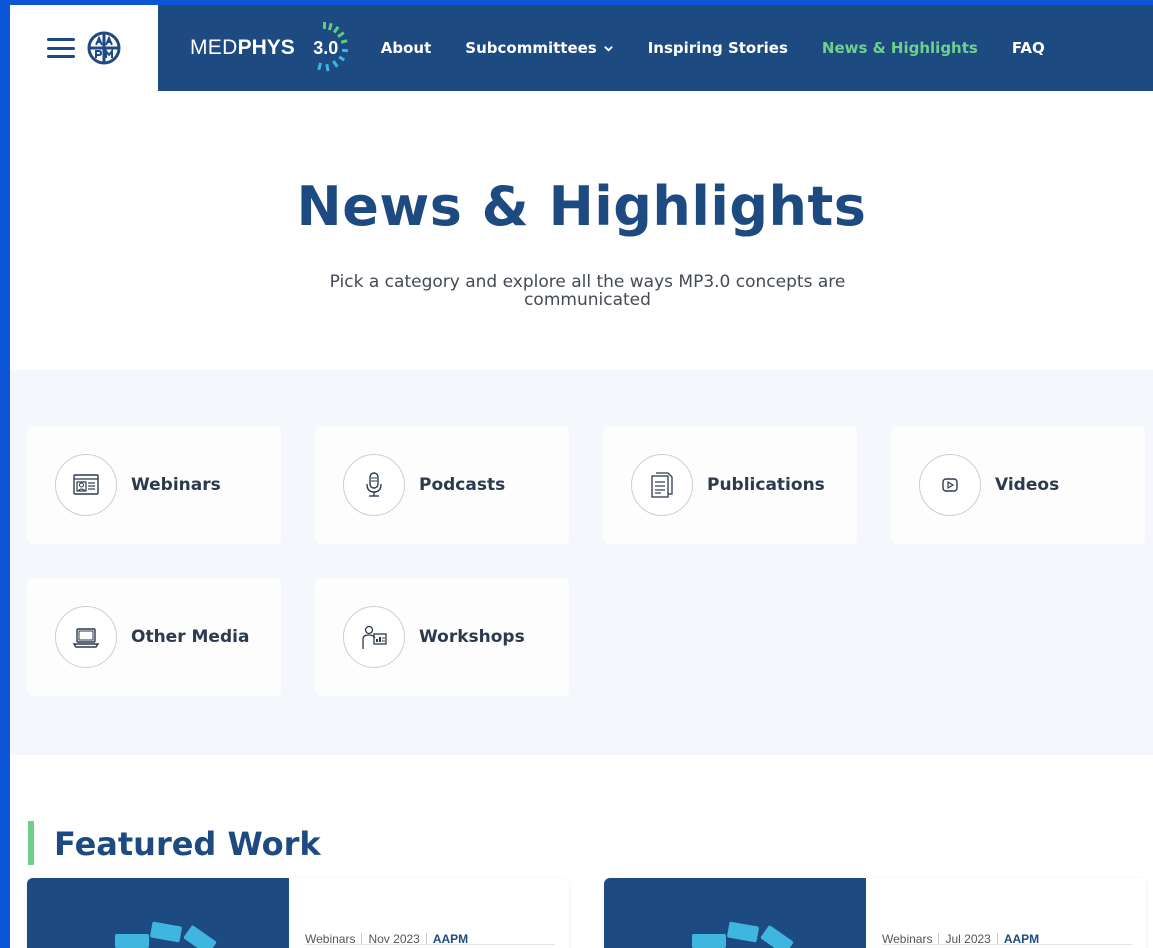 Image resolution: width=1153 pixels, height=948 pixels. I want to click on category-label: Webinars, so click(176, 485).